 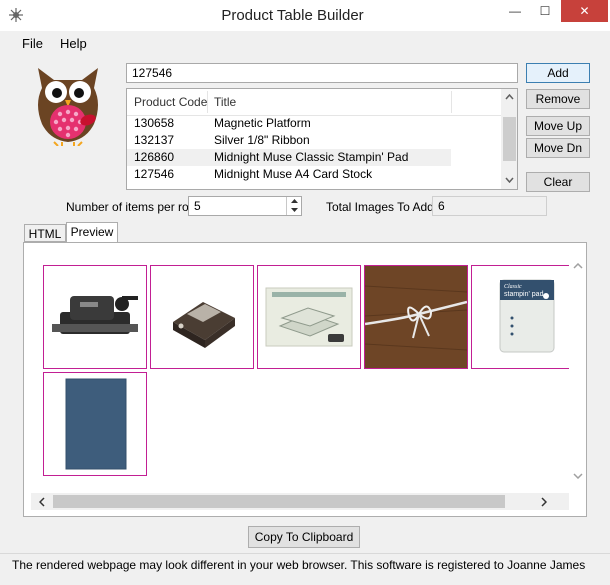 What do you see at coordinates (132, 207) in the screenshot?
I see `items-per-row-label: Number of items per row` at bounding box center [132, 207].